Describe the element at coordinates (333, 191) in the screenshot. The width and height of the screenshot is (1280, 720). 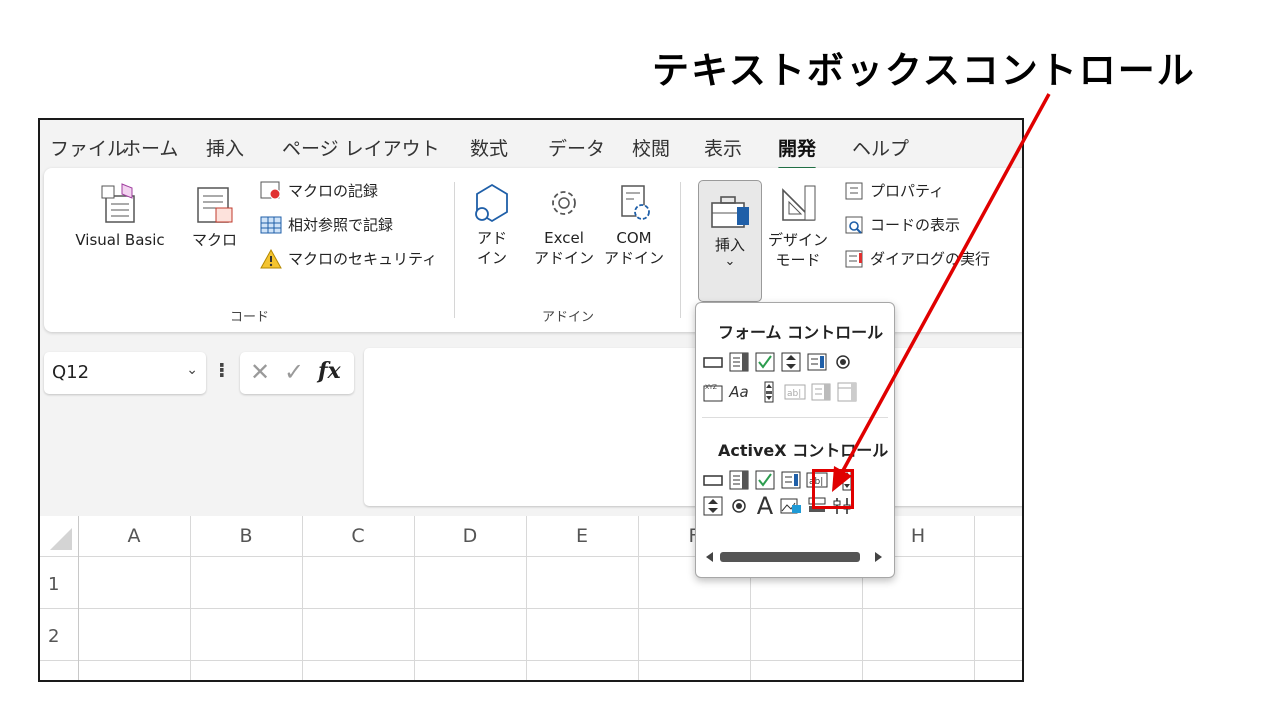
I see `record-macro-label: マクロの記録` at that location.